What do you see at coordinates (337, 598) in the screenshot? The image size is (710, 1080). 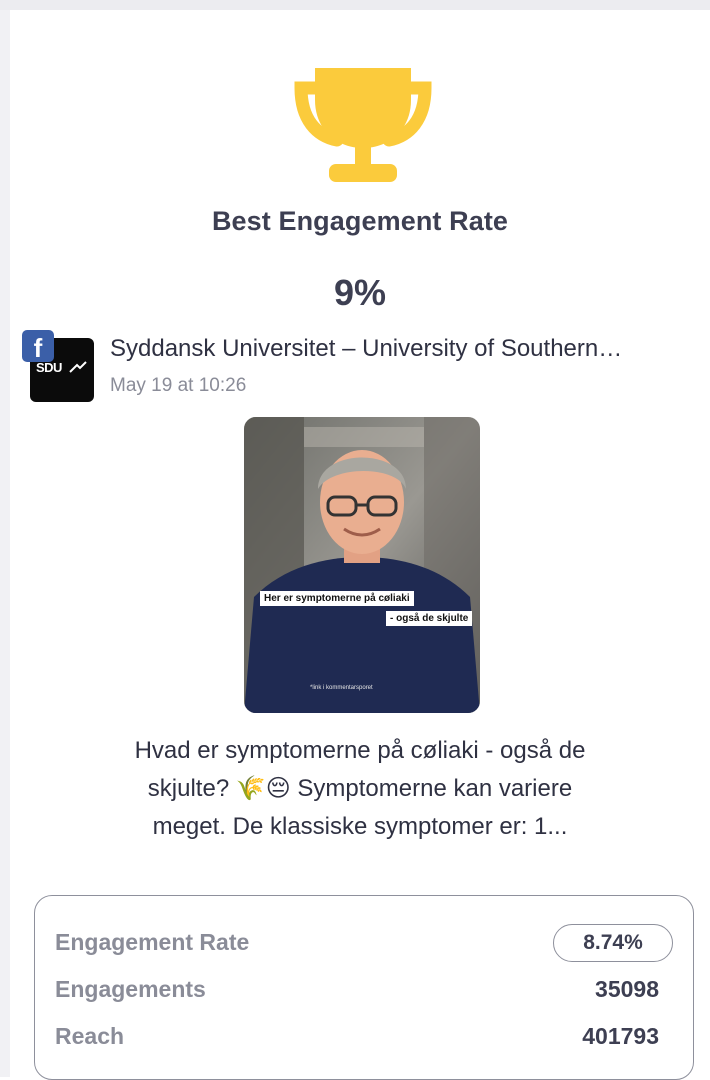 I see `image-caption-line1: Her er symptomerne på cøliaki` at bounding box center [337, 598].